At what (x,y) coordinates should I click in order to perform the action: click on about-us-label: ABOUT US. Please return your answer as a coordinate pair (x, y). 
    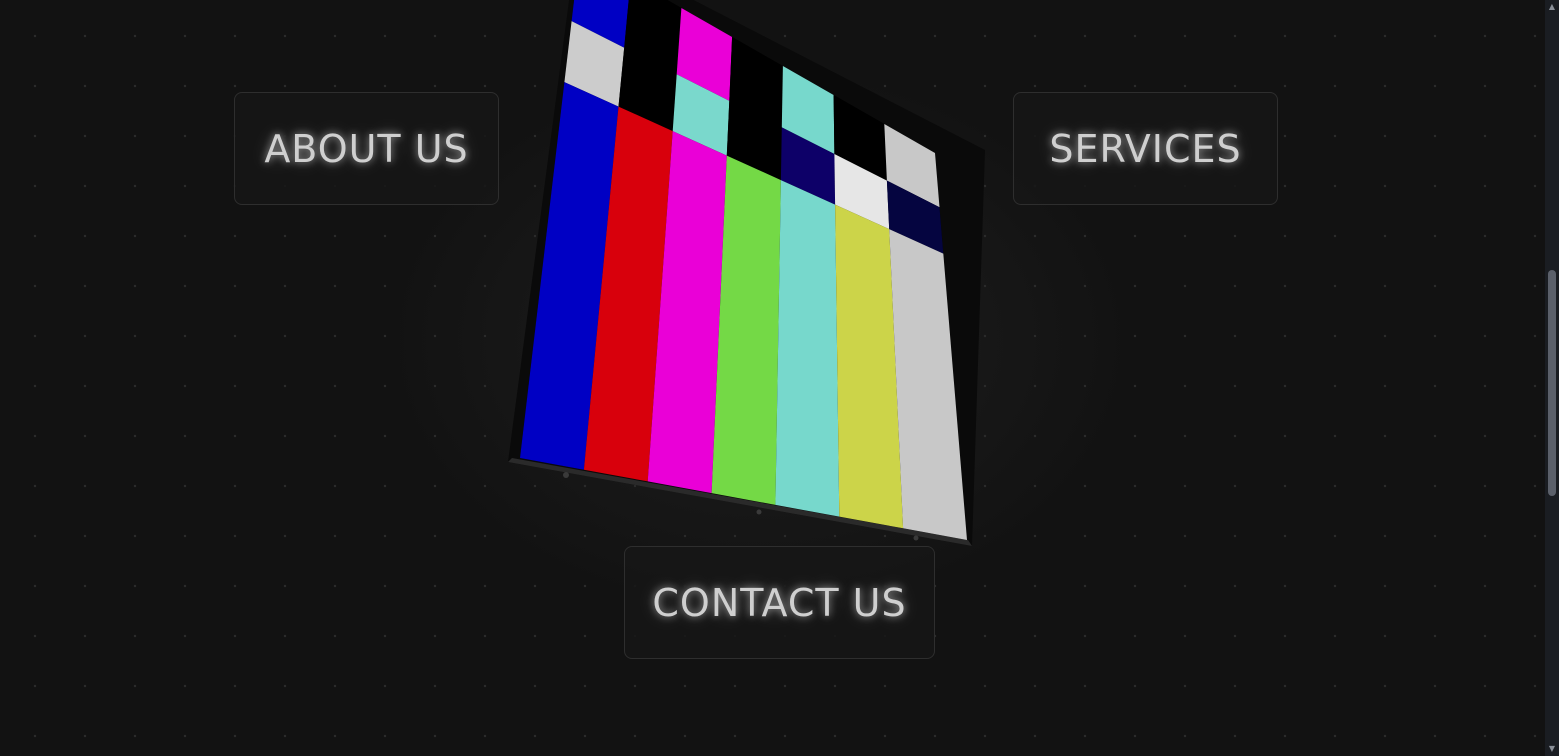
    Looking at the image, I should click on (366, 148).